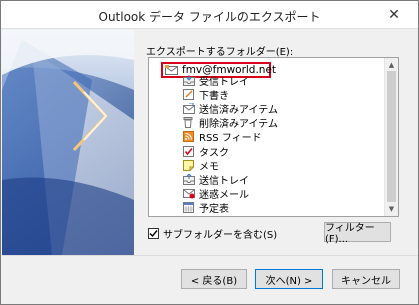 This screenshot has height=305, width=419. Describe the element at coordinates (366, 279) in the screenshot. I see `cancel-button: キャンセル` at that location.